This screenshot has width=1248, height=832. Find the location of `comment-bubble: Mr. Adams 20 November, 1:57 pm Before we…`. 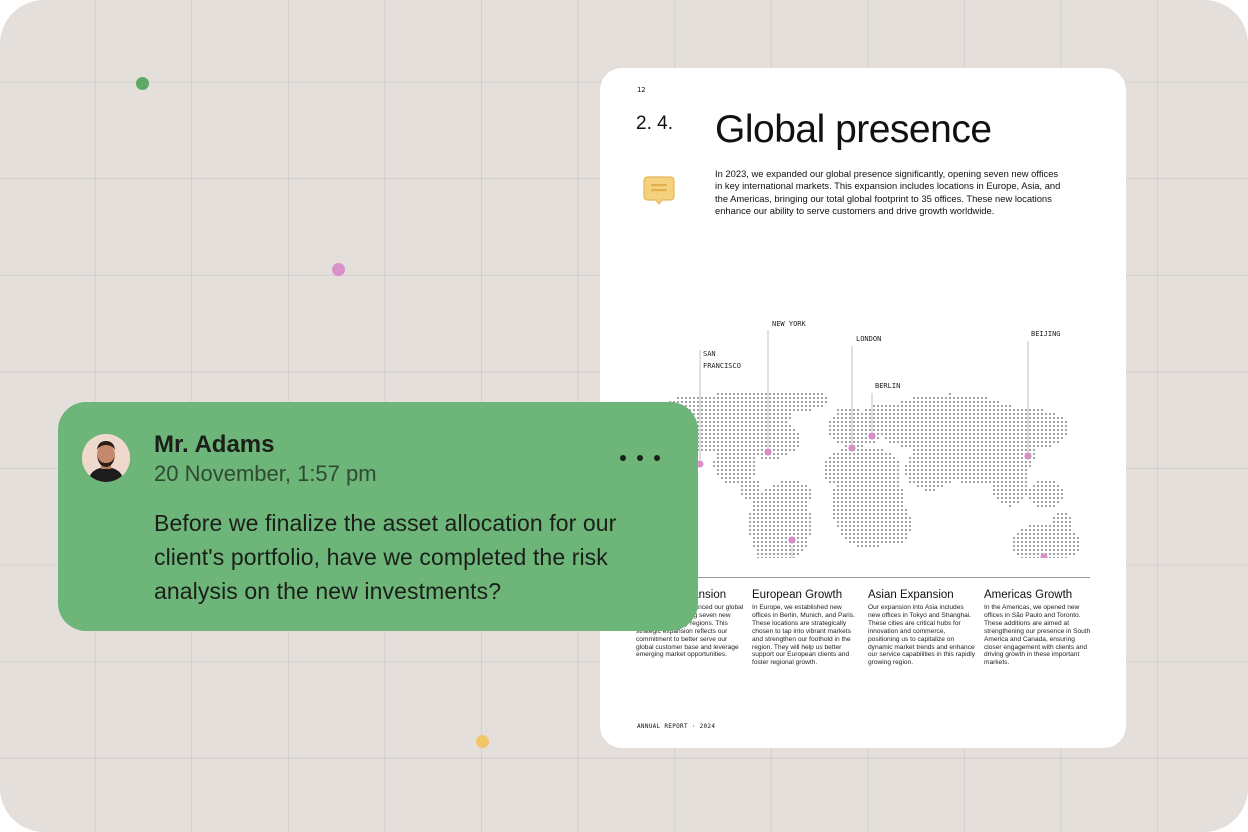

comment-bubble: Mr. Adams 20 November, 1:57 pm Before we… is located at coordinates (378, 516).